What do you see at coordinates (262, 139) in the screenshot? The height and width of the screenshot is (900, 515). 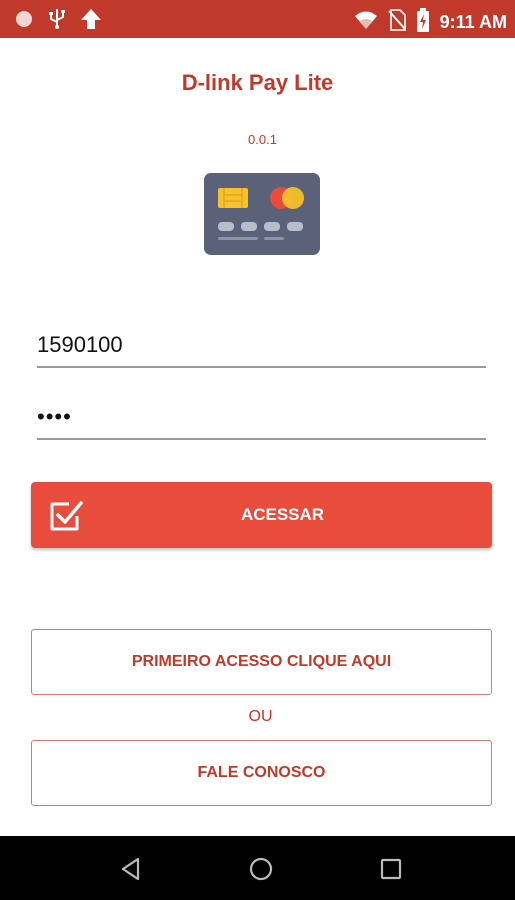 I see `app-version: 0.0.1` at bounding box center [262, 139].